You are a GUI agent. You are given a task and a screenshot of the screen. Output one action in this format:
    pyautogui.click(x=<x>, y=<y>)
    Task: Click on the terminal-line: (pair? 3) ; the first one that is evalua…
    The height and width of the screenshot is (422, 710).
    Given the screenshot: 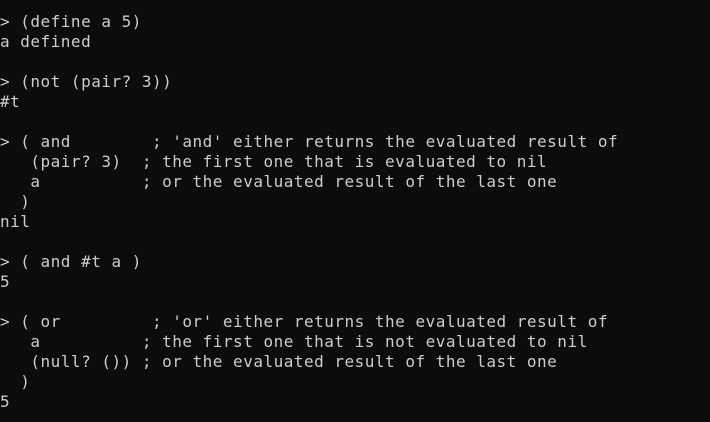 What is the action you would take?
    pyautogui.click(x=274, y=161)
    